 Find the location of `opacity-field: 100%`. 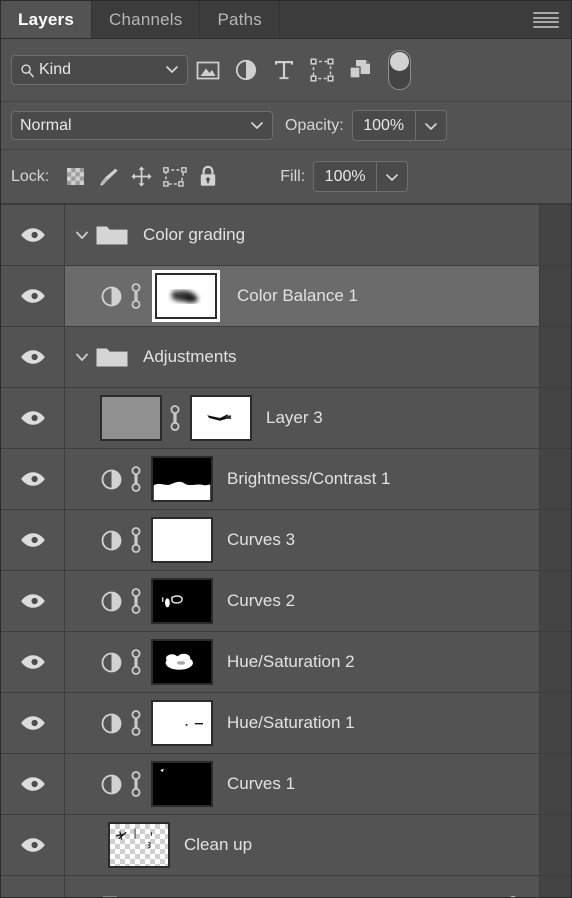

opacity-field: 100% is located at coordinates (399, 125).